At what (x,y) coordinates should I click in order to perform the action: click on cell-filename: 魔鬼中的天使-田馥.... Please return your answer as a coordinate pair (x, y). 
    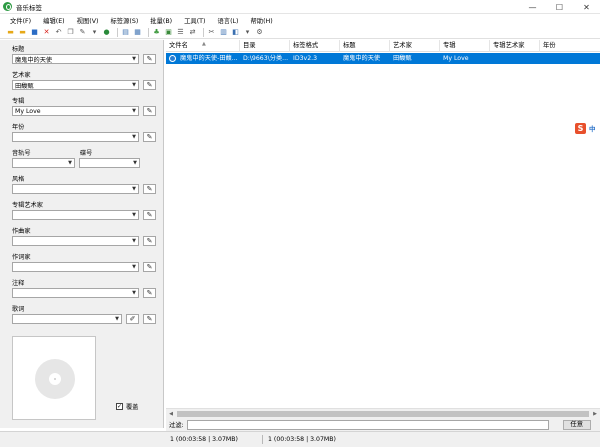
    Looking at the image, I should click on (209, 58).